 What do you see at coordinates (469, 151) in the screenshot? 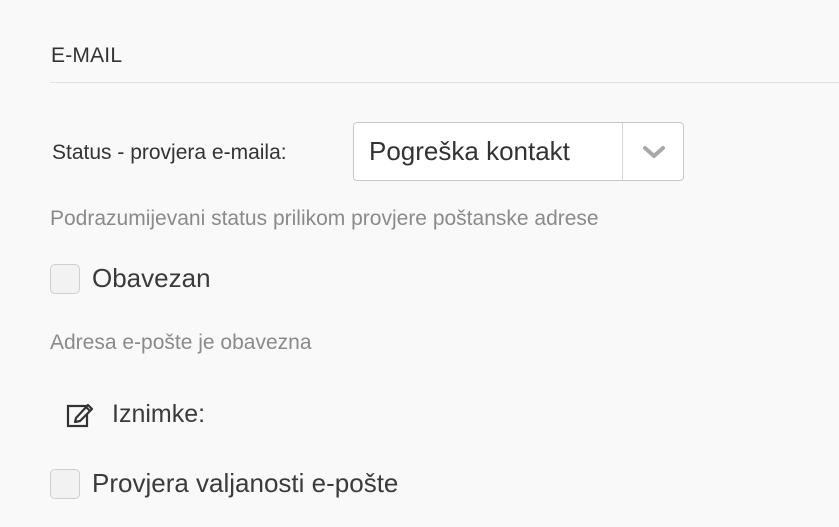
I see `status-select-value: Pogreška kontakt` at bounding box center [469, 151].